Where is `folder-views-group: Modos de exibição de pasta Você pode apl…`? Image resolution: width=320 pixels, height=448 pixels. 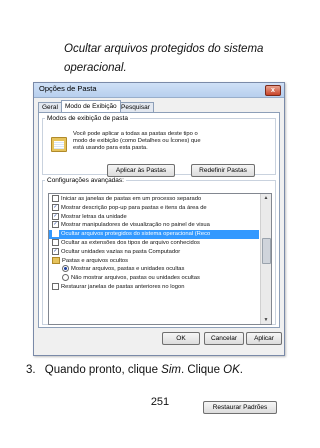 folder-views-group: Modos de exibição de pasta Você pode apl… is located at coordinates (159, 146).